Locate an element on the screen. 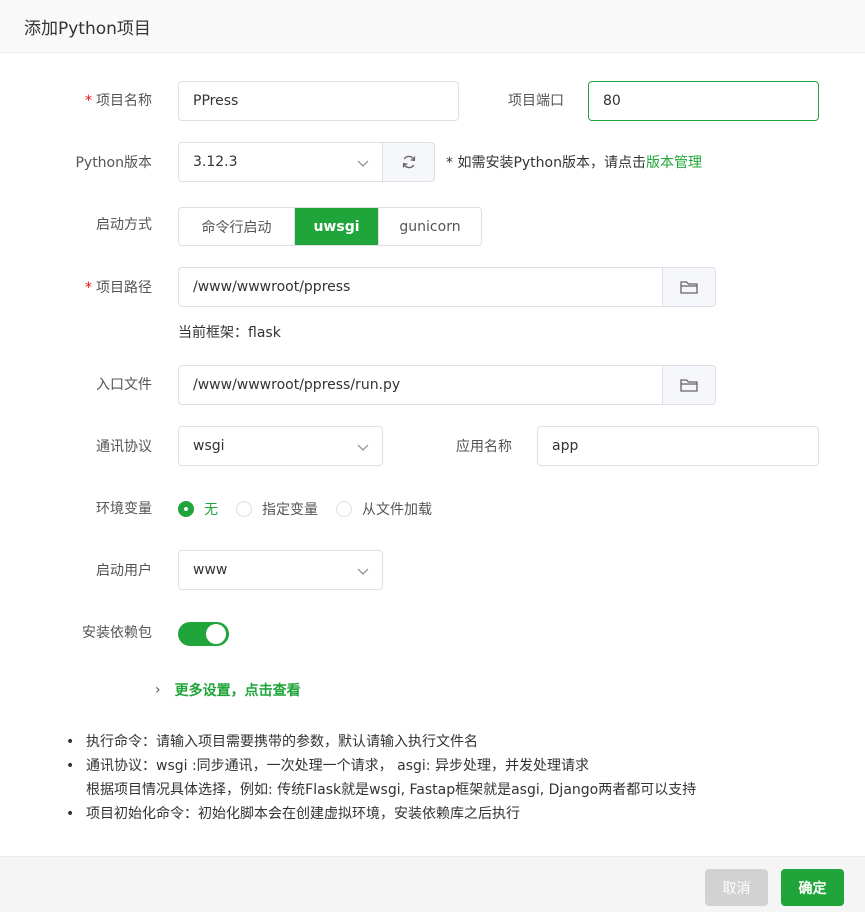 This screenshot has width=865, height=912. start-mode-cli: 命令行启动 is located at coordinates (237, 226).